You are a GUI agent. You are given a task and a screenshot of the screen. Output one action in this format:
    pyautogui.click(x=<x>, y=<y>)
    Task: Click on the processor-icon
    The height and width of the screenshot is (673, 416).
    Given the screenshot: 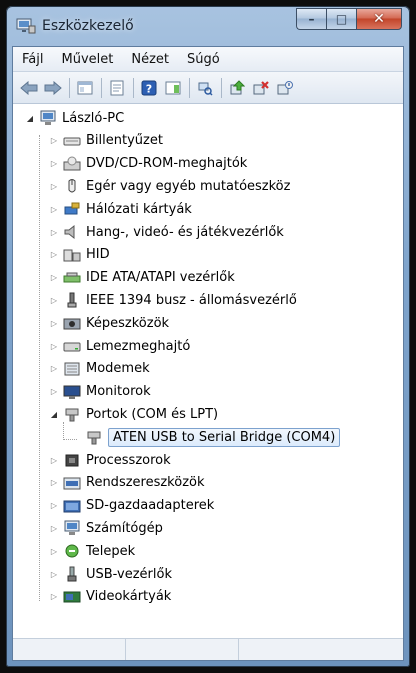 What is the action you would take?
    pyautogui.click(x=72, y=460)
    